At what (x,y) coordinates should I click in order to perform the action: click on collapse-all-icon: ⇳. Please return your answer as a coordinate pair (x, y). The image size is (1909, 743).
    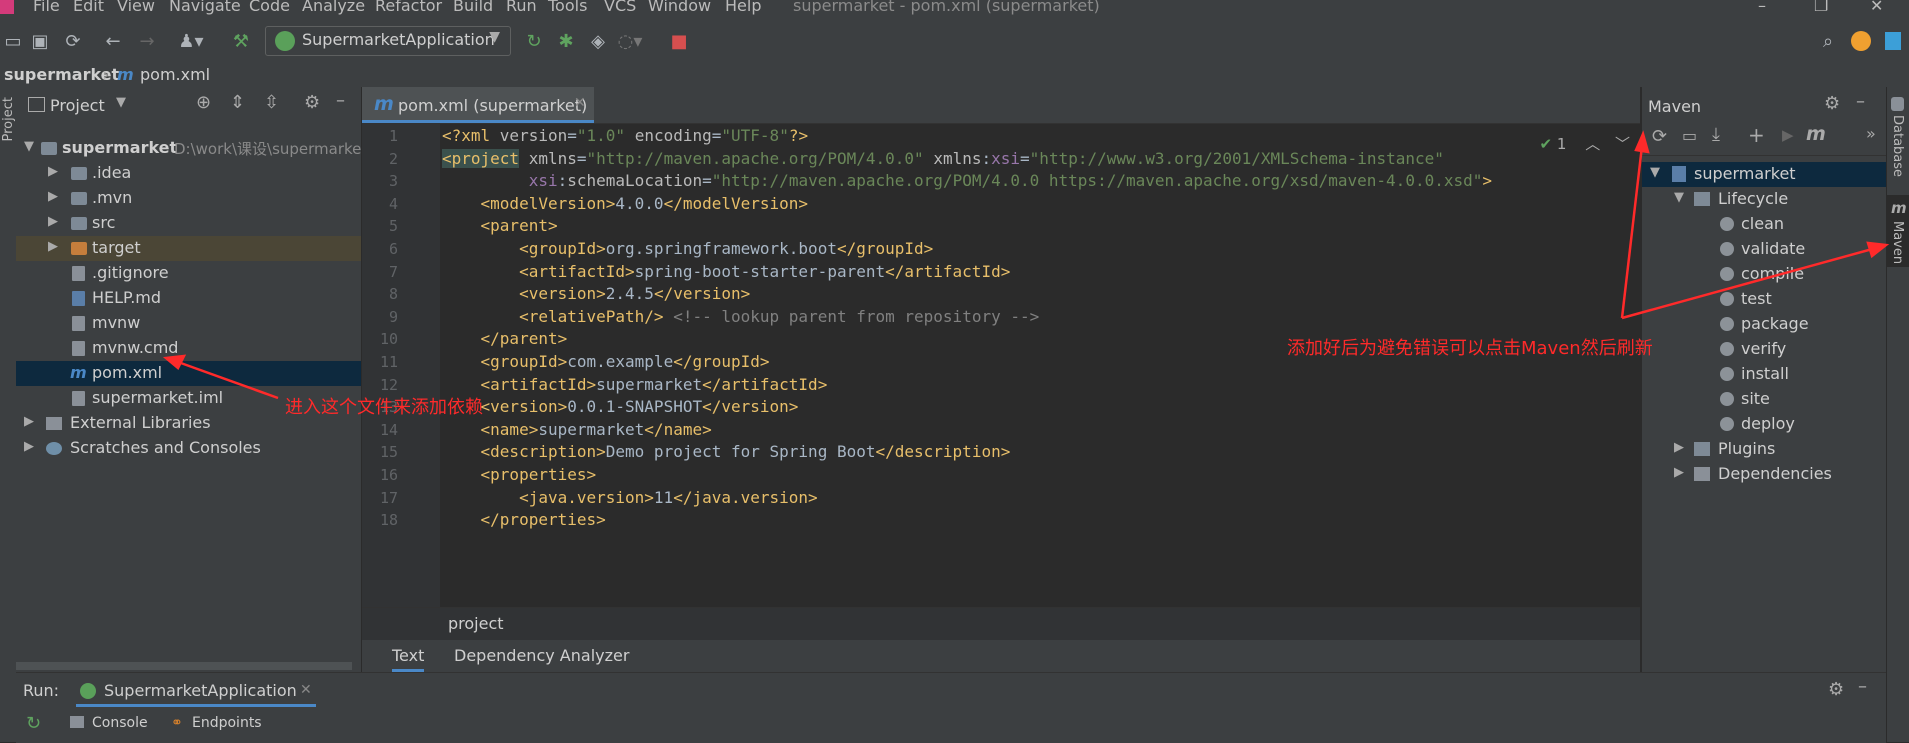
    Looking at the image, I should click on (271, 102).